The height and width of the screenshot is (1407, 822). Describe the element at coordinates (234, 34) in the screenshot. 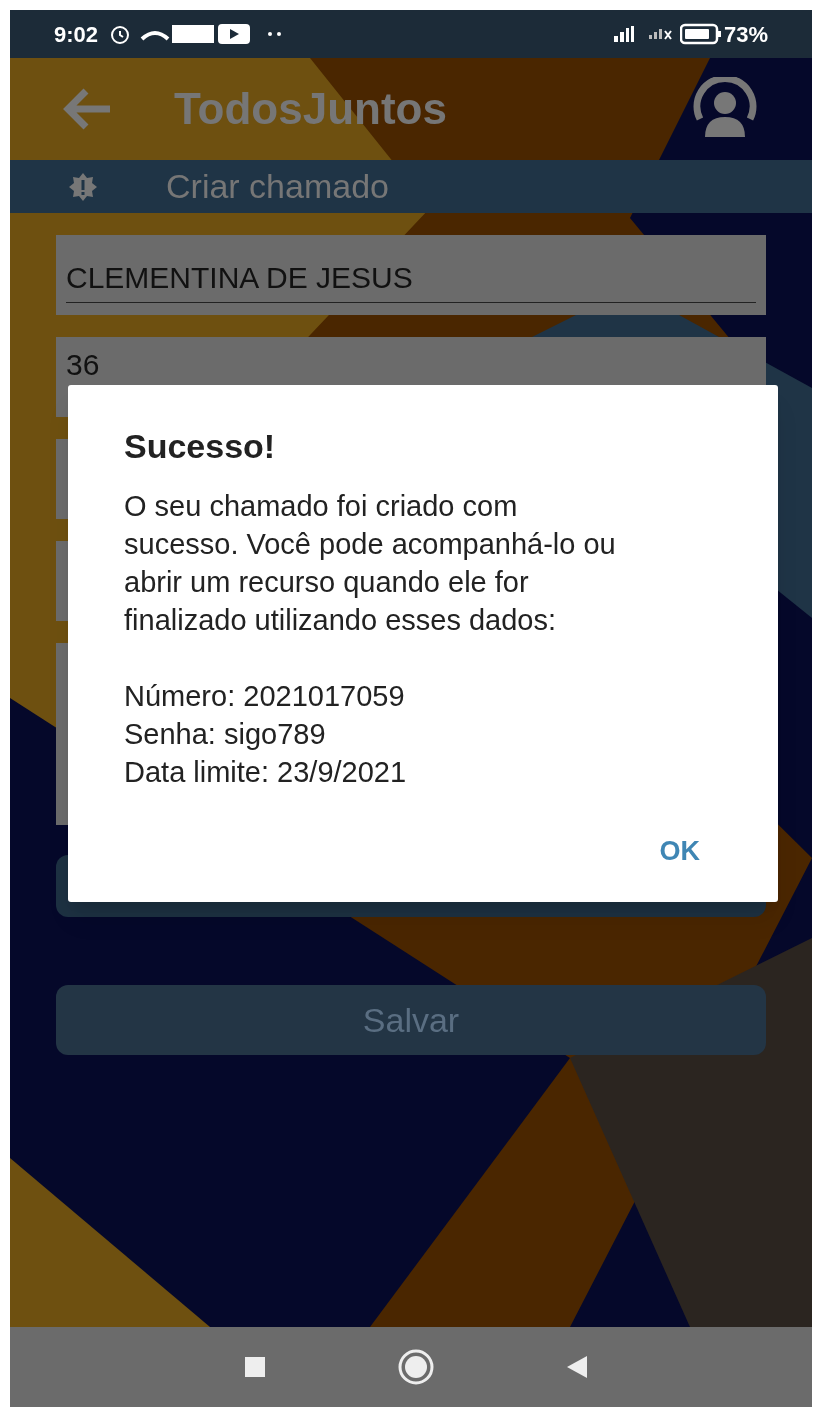

I see `play-icon` at that location.